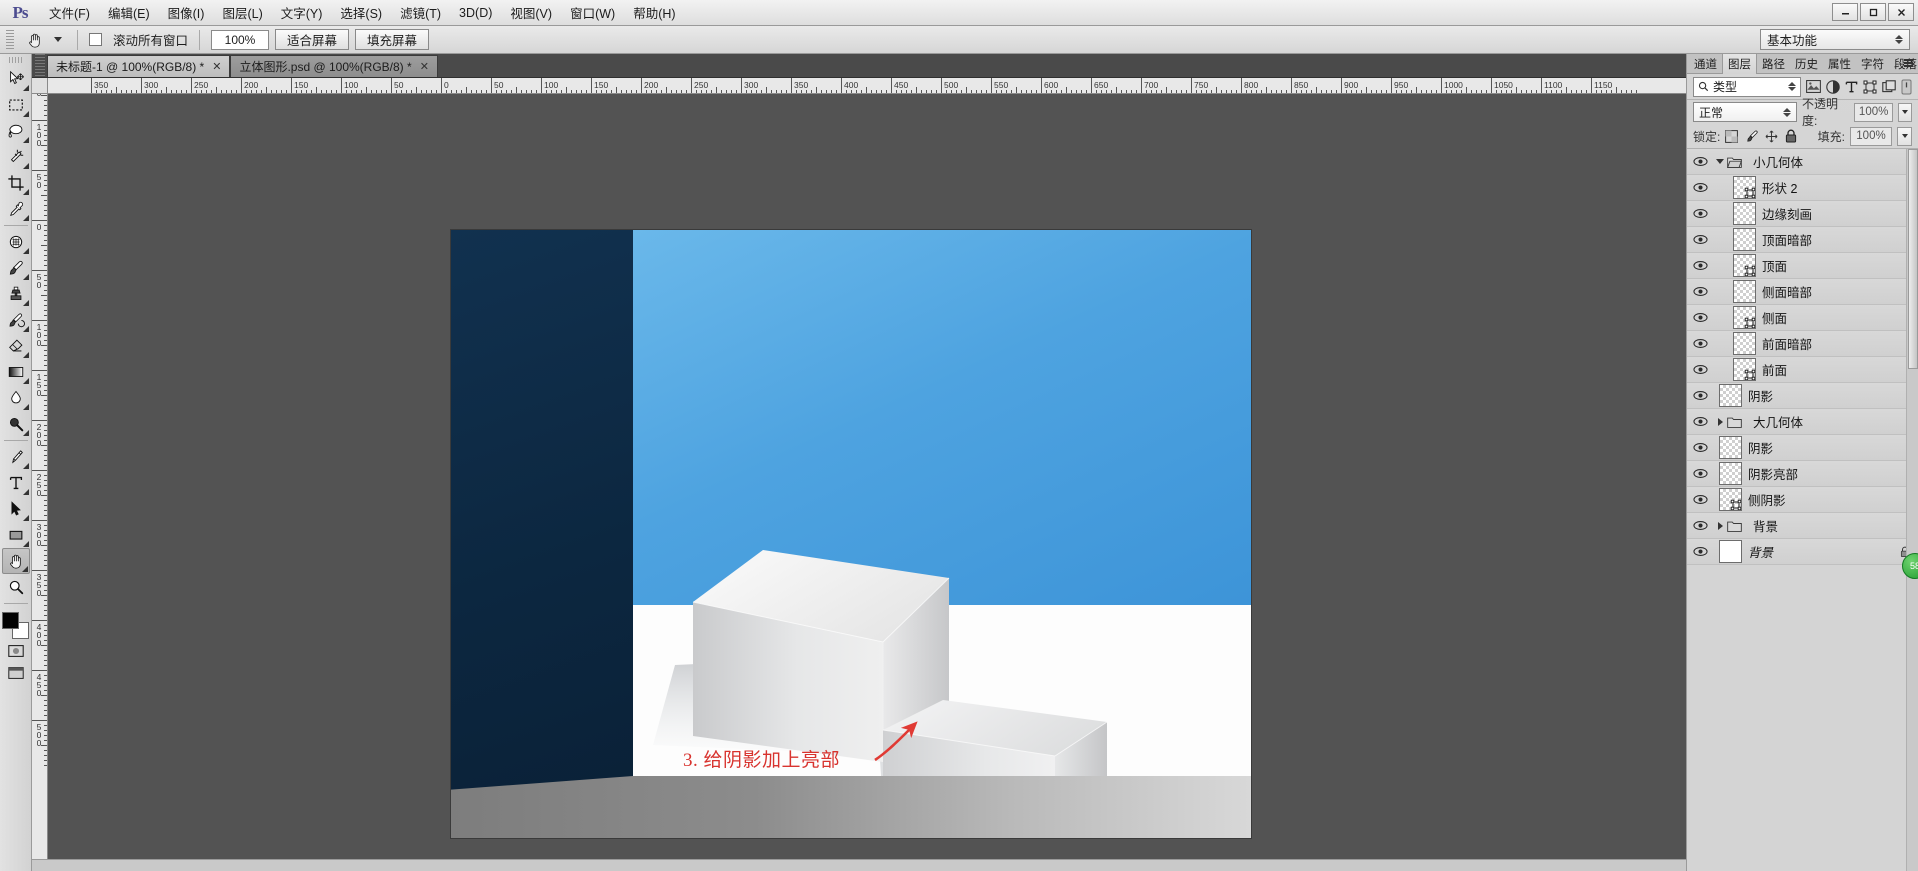 The image size is (1918, 871). Describe the element at coordinates (302, 13) in the screenshot. I see `menu-type: 文字(Y)` at that location.